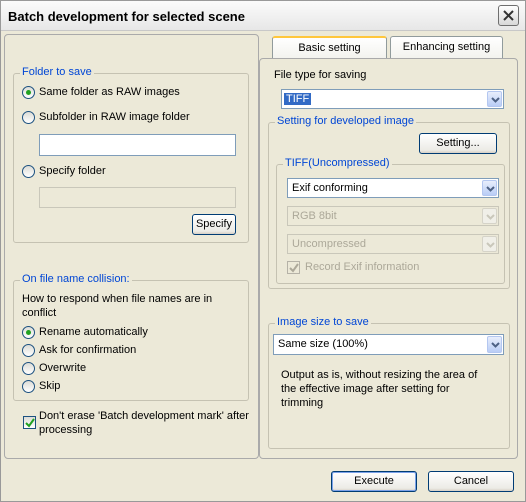 This screenshot has width=526, height=502. What do you see at coordinates (28, 386) in the screenshot?
I see `radio-skip` at bounding box center [28, 386].